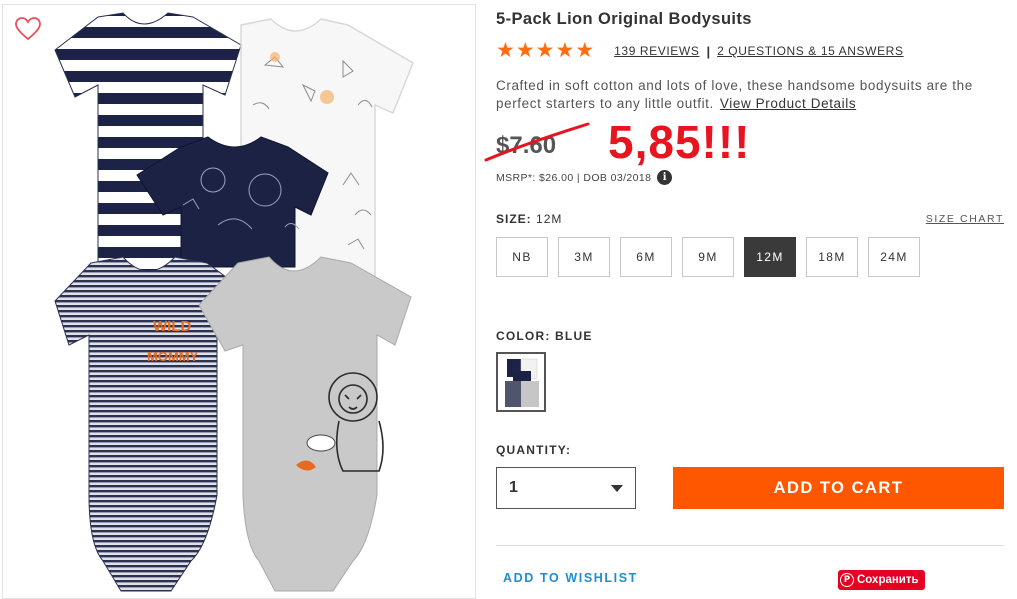  Describe the element at coordinates (537, 142) in the screenshot. I see `strikethrough-mark` at that location.